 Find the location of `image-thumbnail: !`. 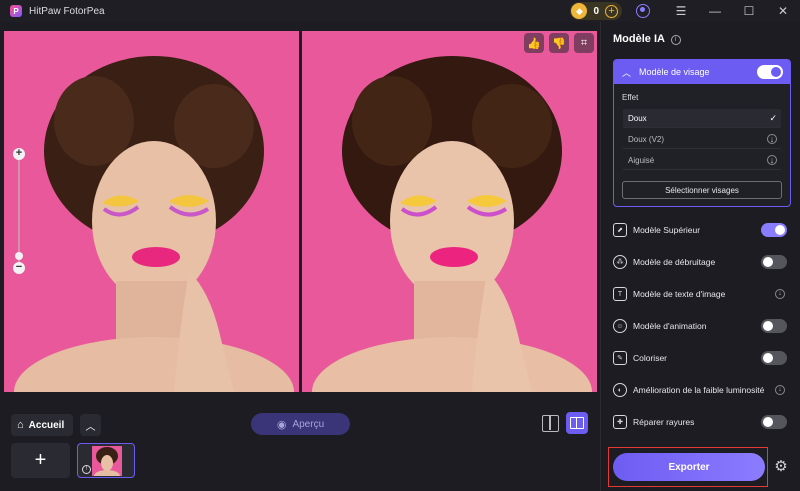

image-thumbnail: ! is located at coordinates (106, 460).